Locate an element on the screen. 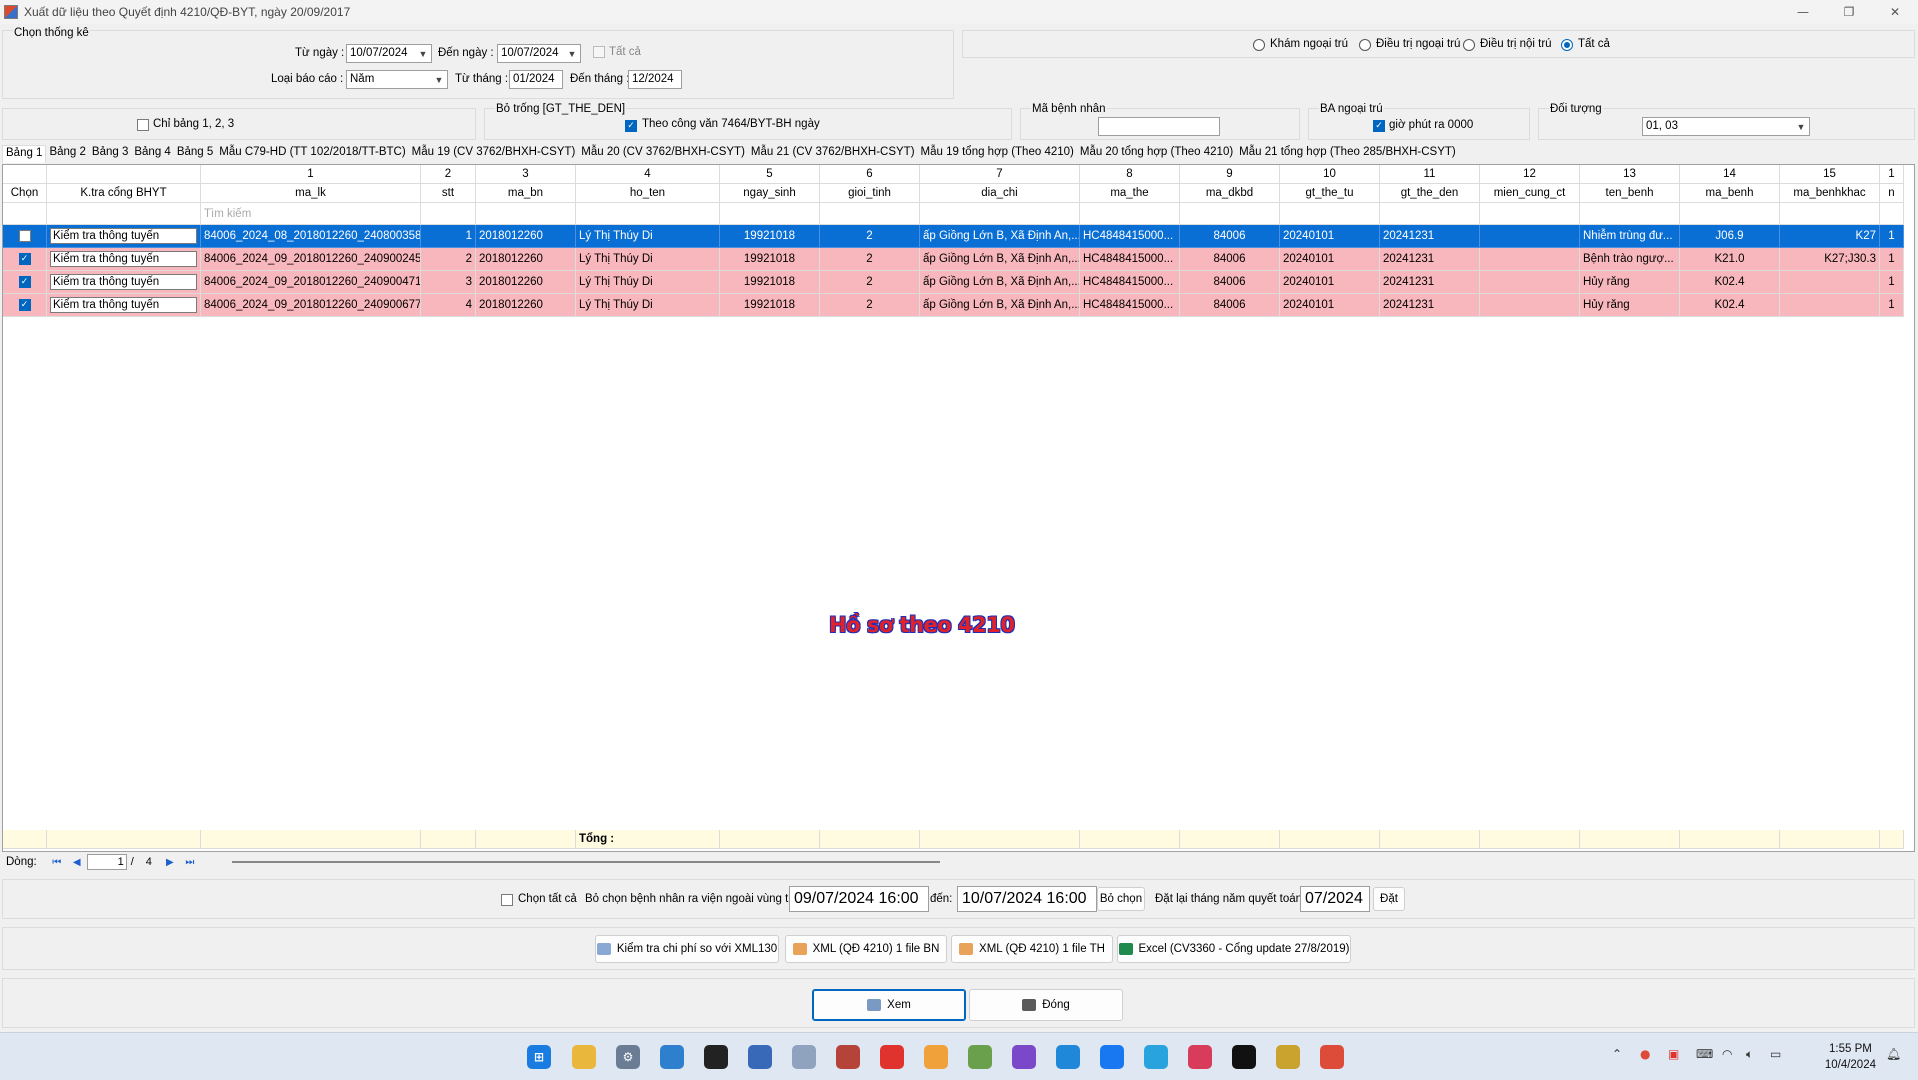  chart-app-icon is located at coordinates (804, 1057).